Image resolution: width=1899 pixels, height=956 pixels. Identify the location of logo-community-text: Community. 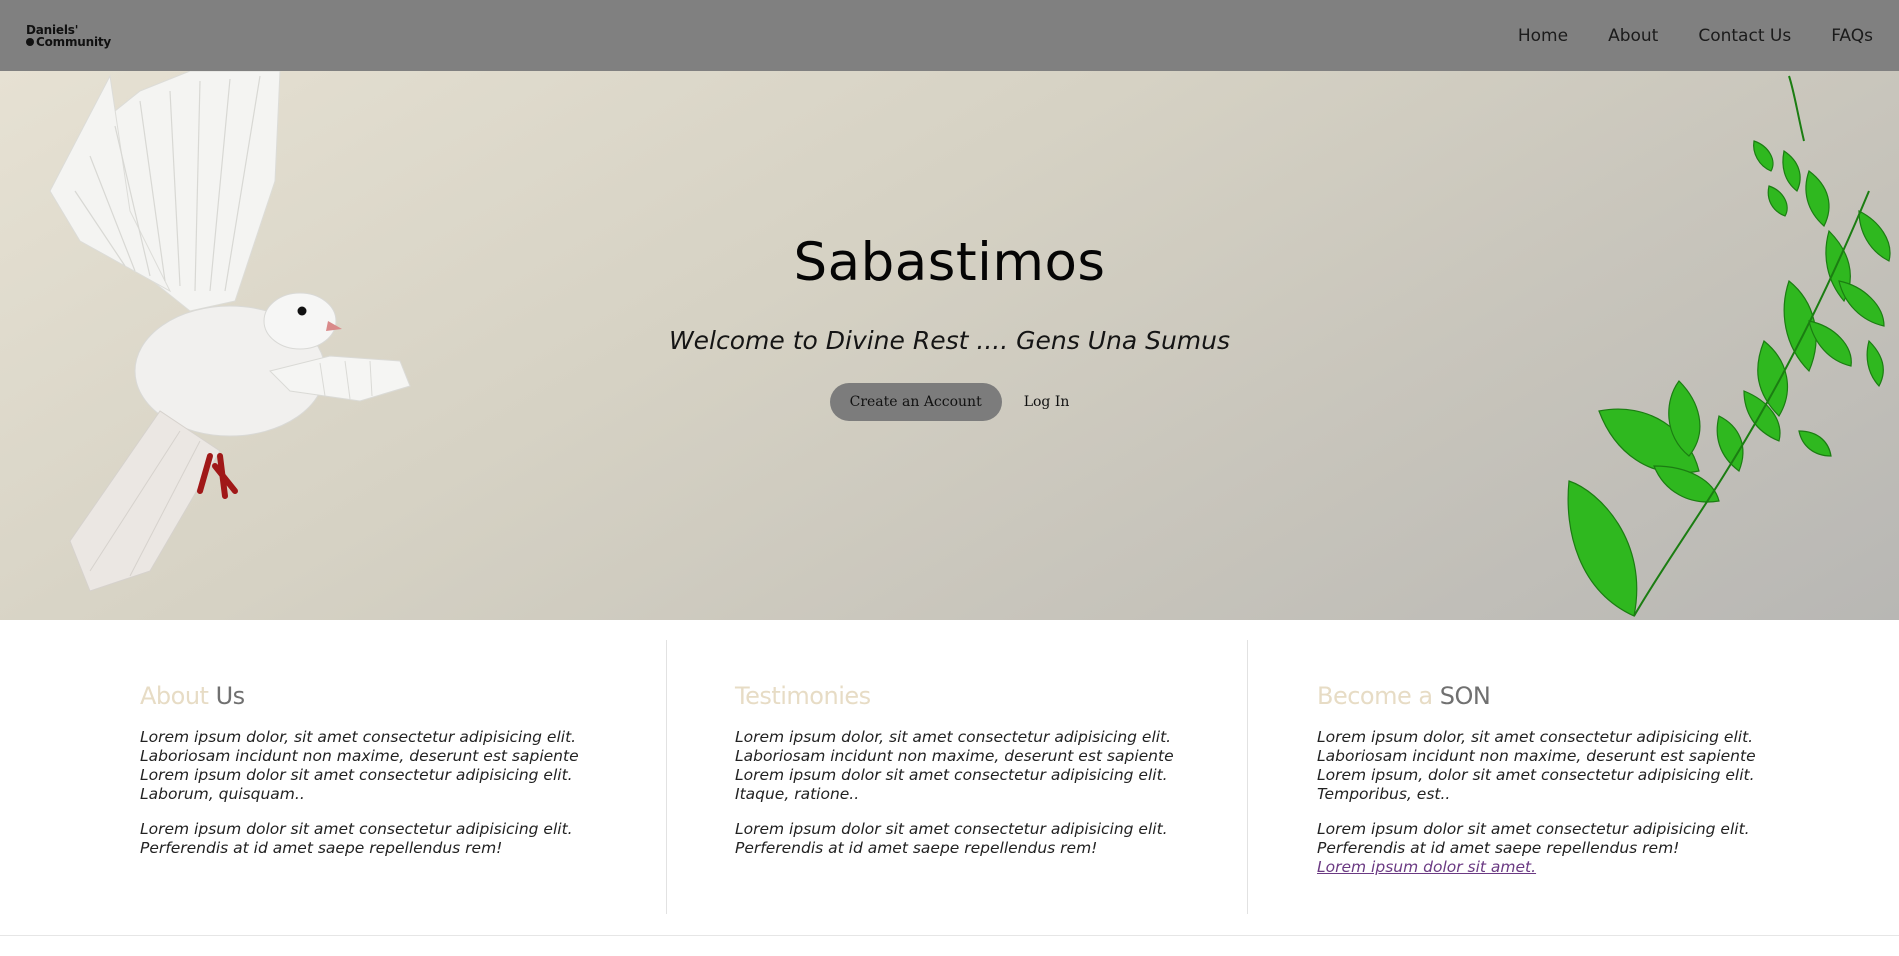
(74, 41).